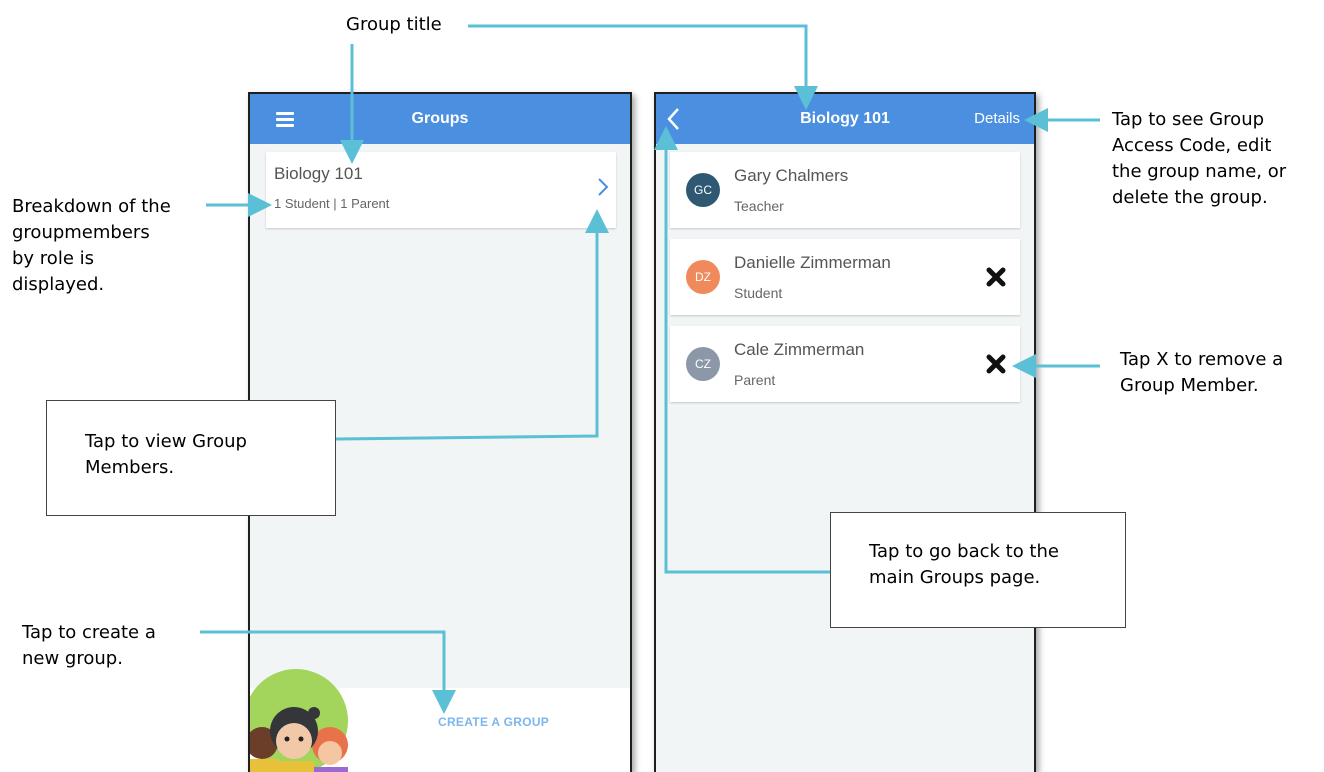 The image size is (1324, 772). I want to click on groups-app-bar: Groups, so click(440, 119).